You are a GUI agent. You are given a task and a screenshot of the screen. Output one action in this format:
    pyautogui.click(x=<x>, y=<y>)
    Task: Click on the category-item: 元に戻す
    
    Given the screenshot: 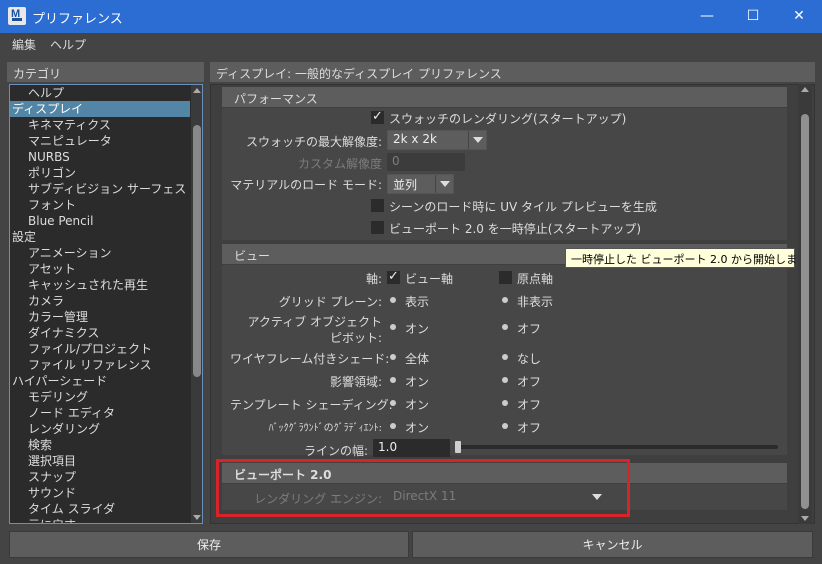 What is the action you would take?
    pyautogui.click(x=100, y=520)
    